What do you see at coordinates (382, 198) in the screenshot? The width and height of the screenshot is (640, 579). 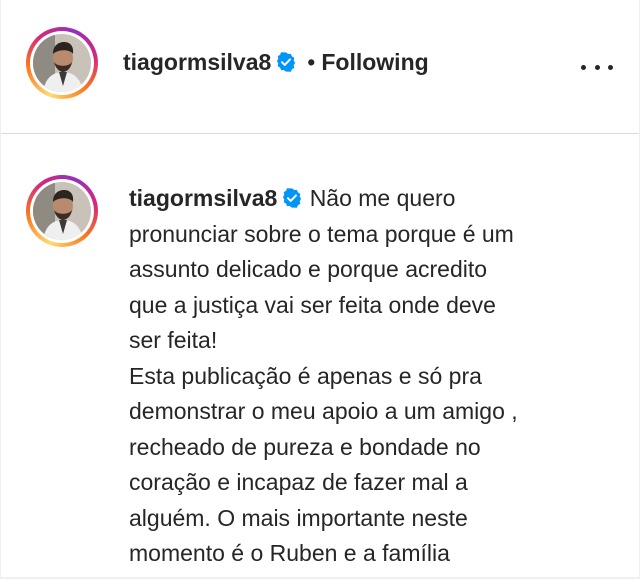 I see `caption-line: Não me quero` at bounding box center [382, 198].